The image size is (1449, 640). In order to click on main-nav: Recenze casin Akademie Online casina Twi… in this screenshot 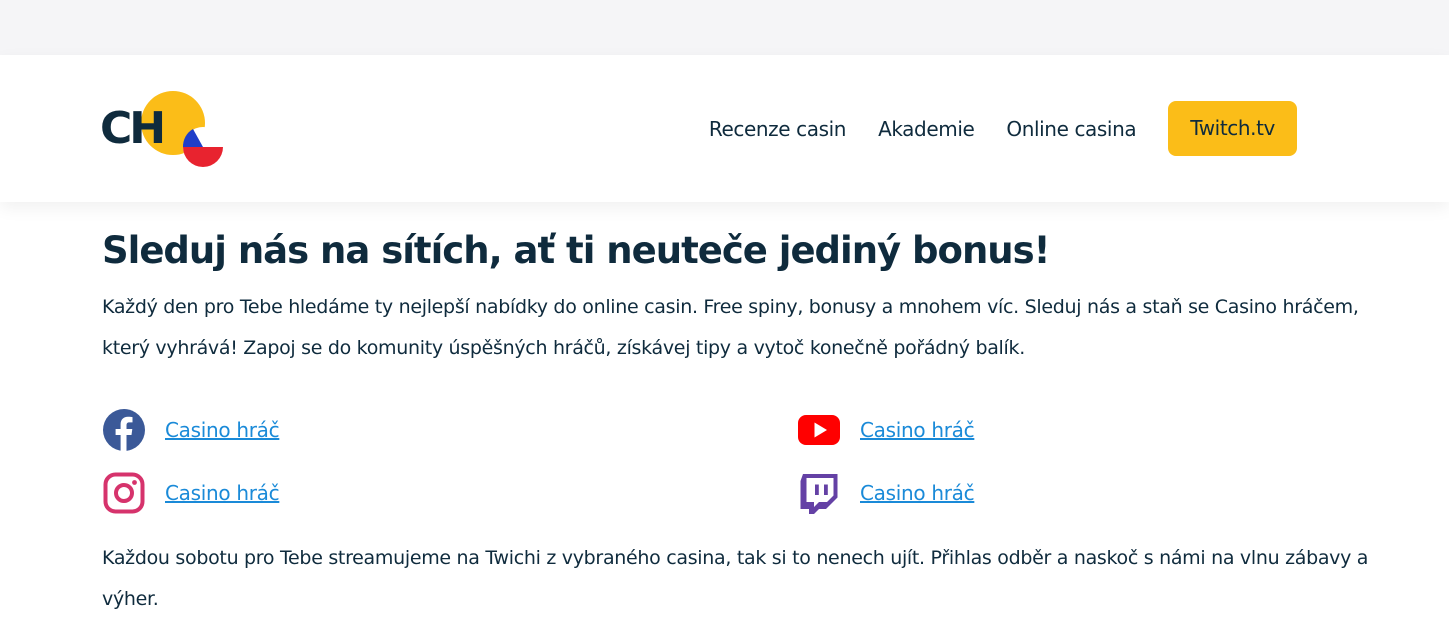, I will do `click(1003, 128)`.